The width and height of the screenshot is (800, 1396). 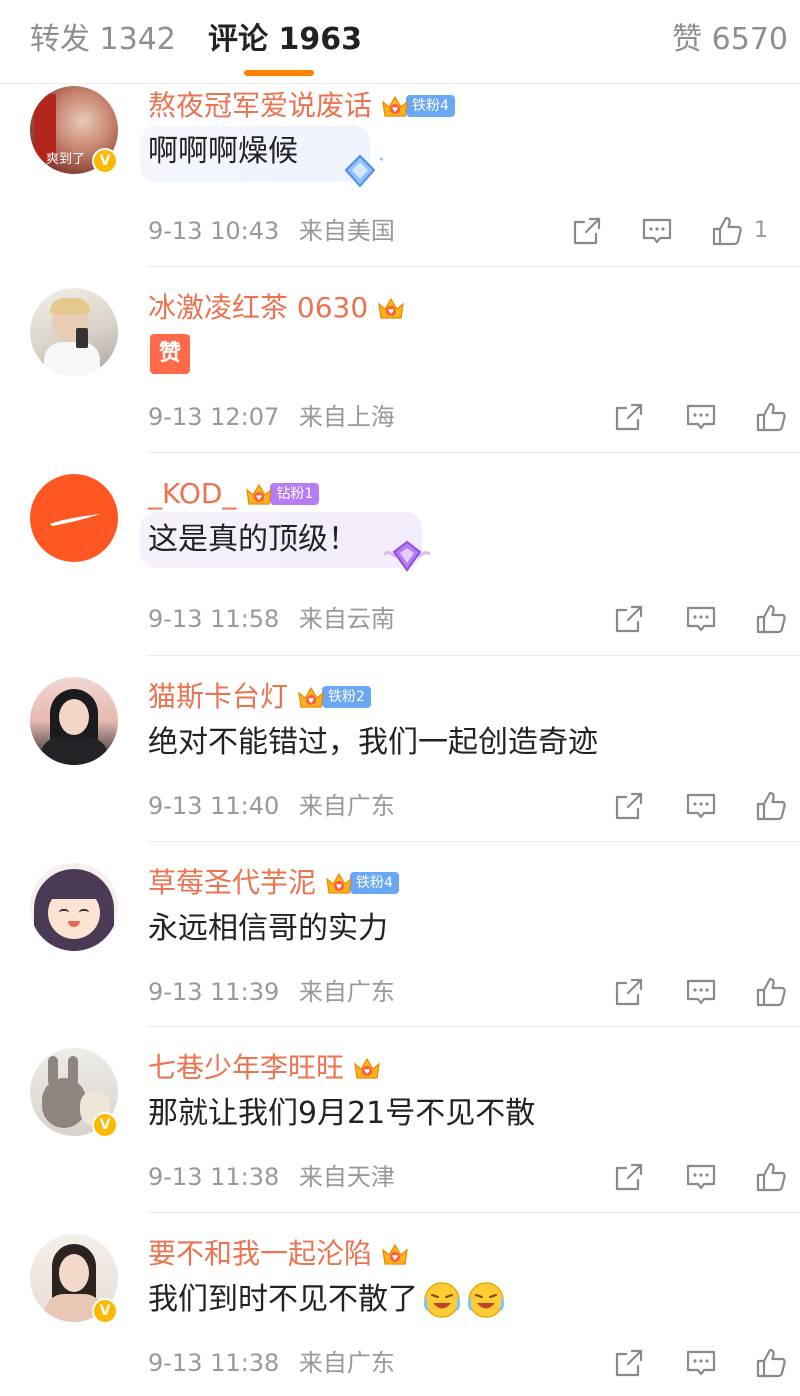 I want to click on comment-meta: 9-13 10:43 来自美国, so click(x=271, y=231).